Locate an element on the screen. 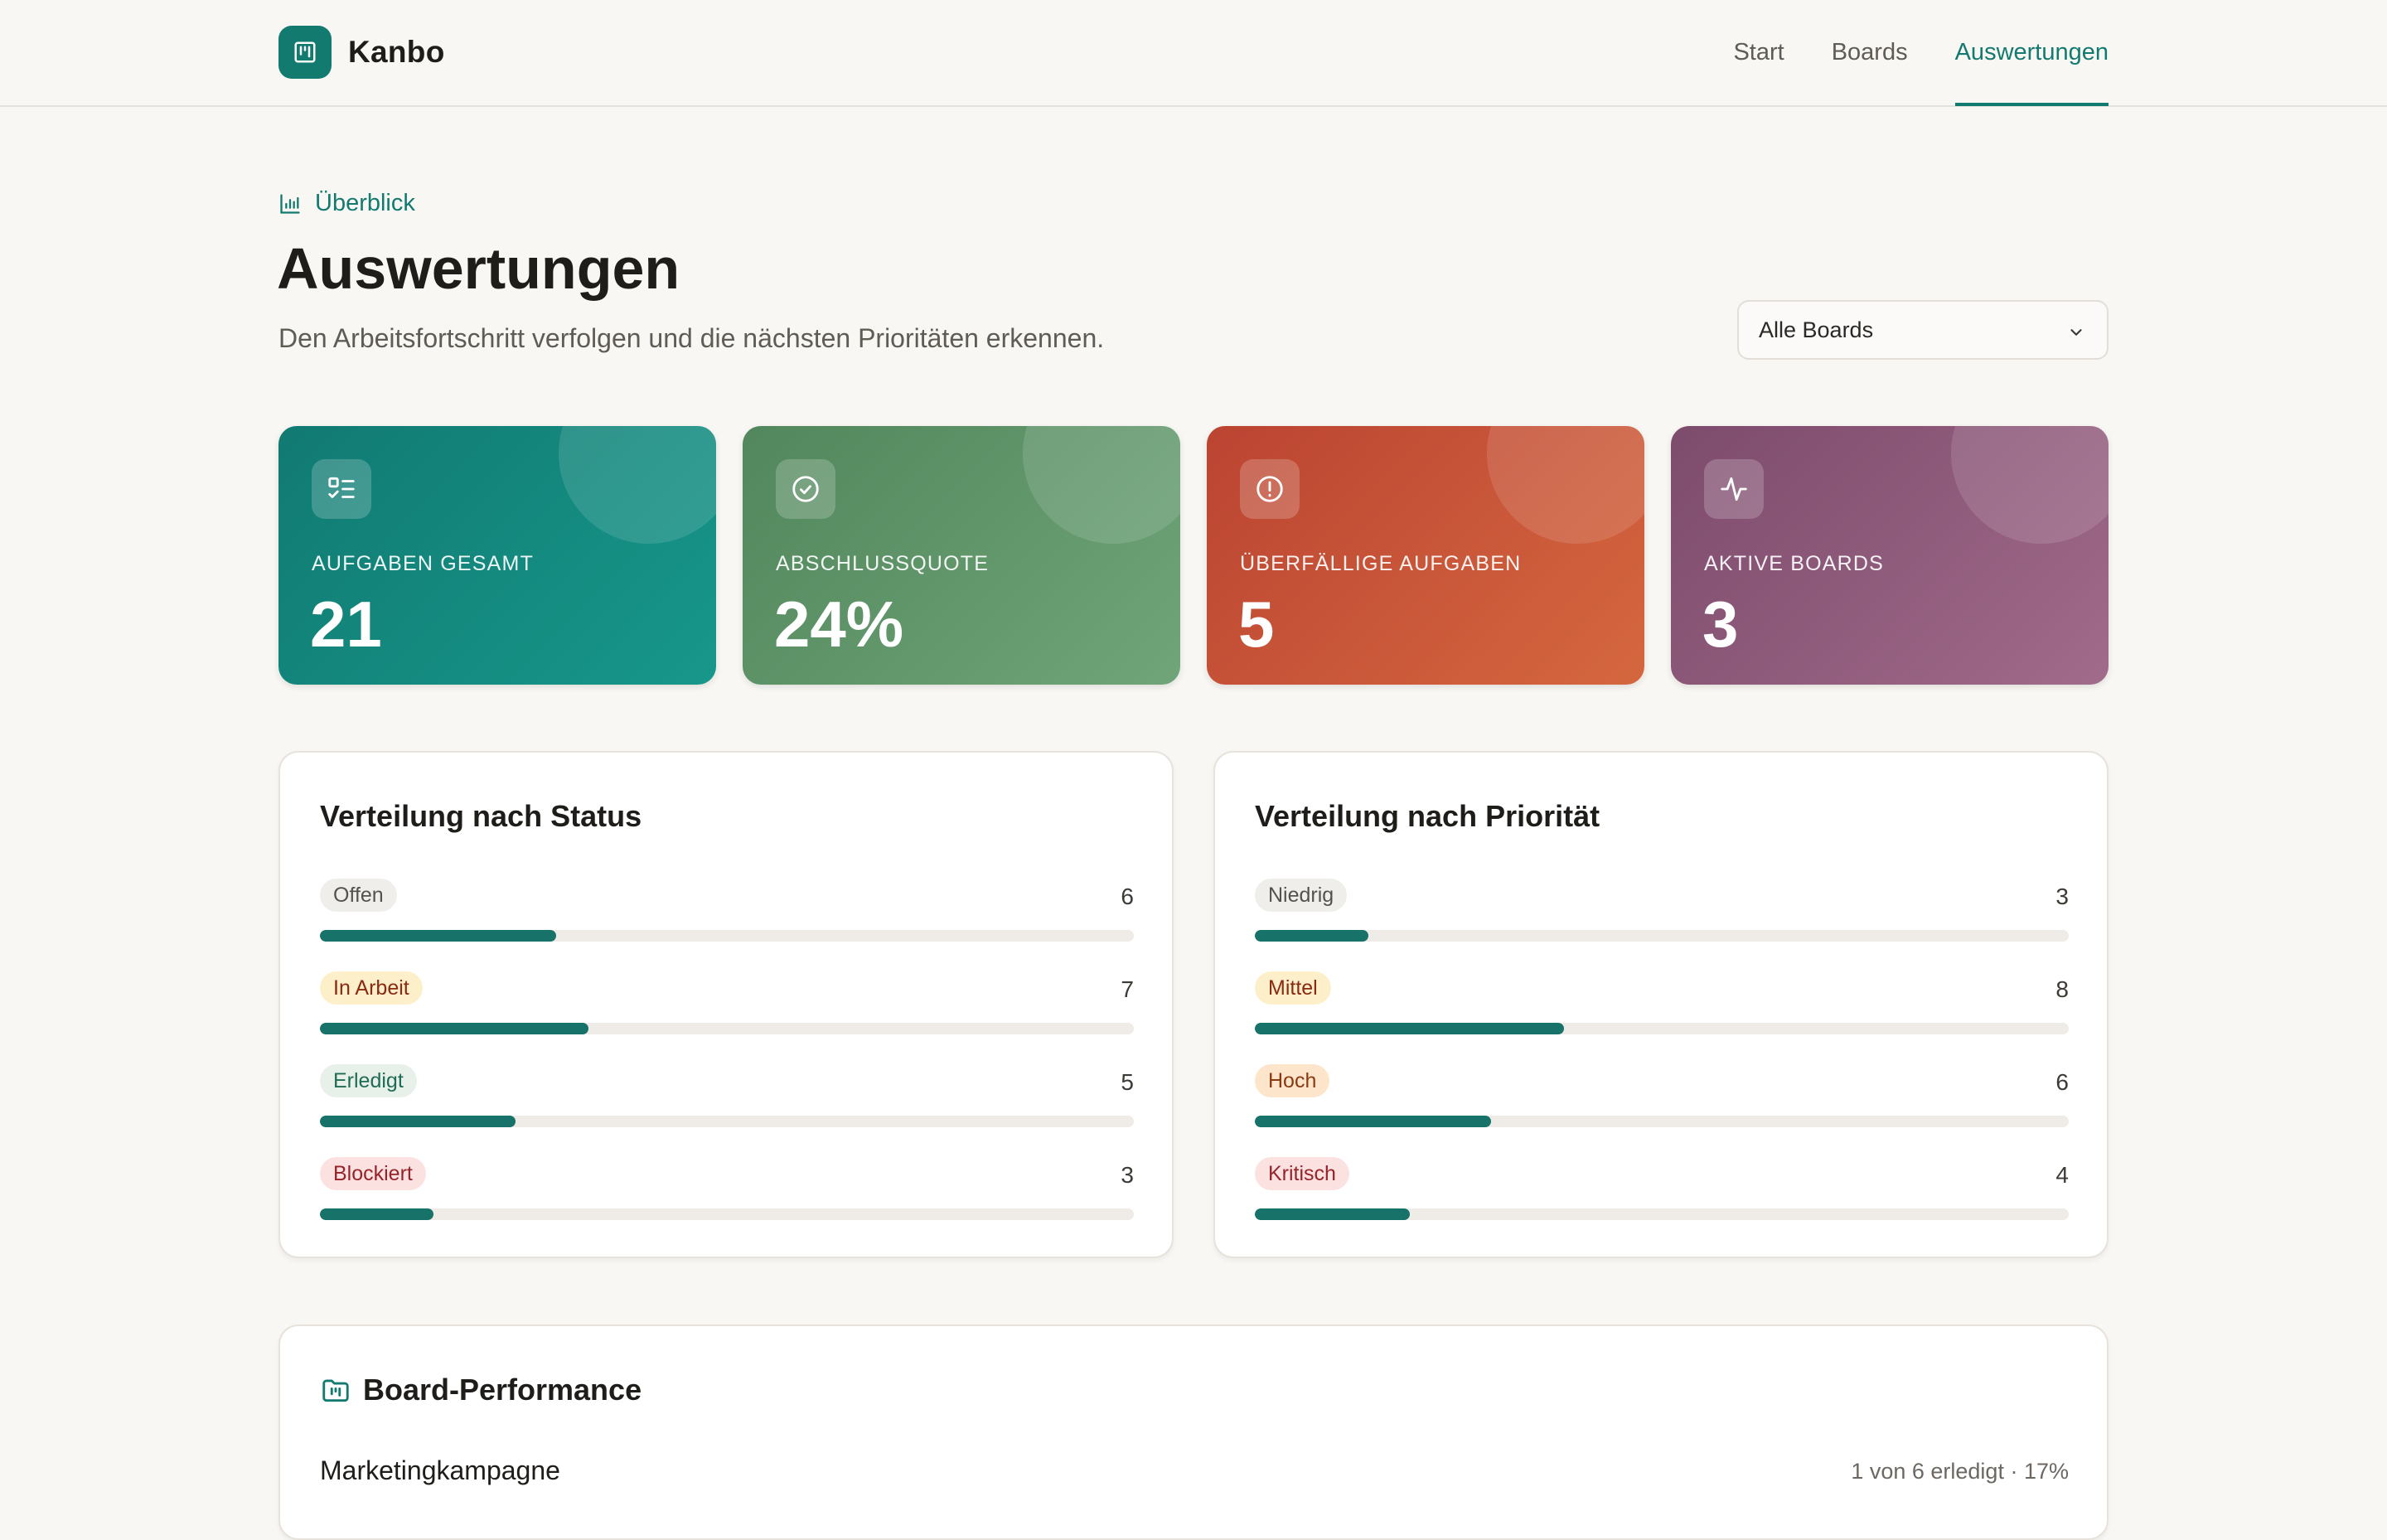 This screenshot has width=2387, height=1540. priority-list: Niedrig 3 Mittel 8 Hoch 6 Kritisch 4 is located at coordinates (1662, 1065).